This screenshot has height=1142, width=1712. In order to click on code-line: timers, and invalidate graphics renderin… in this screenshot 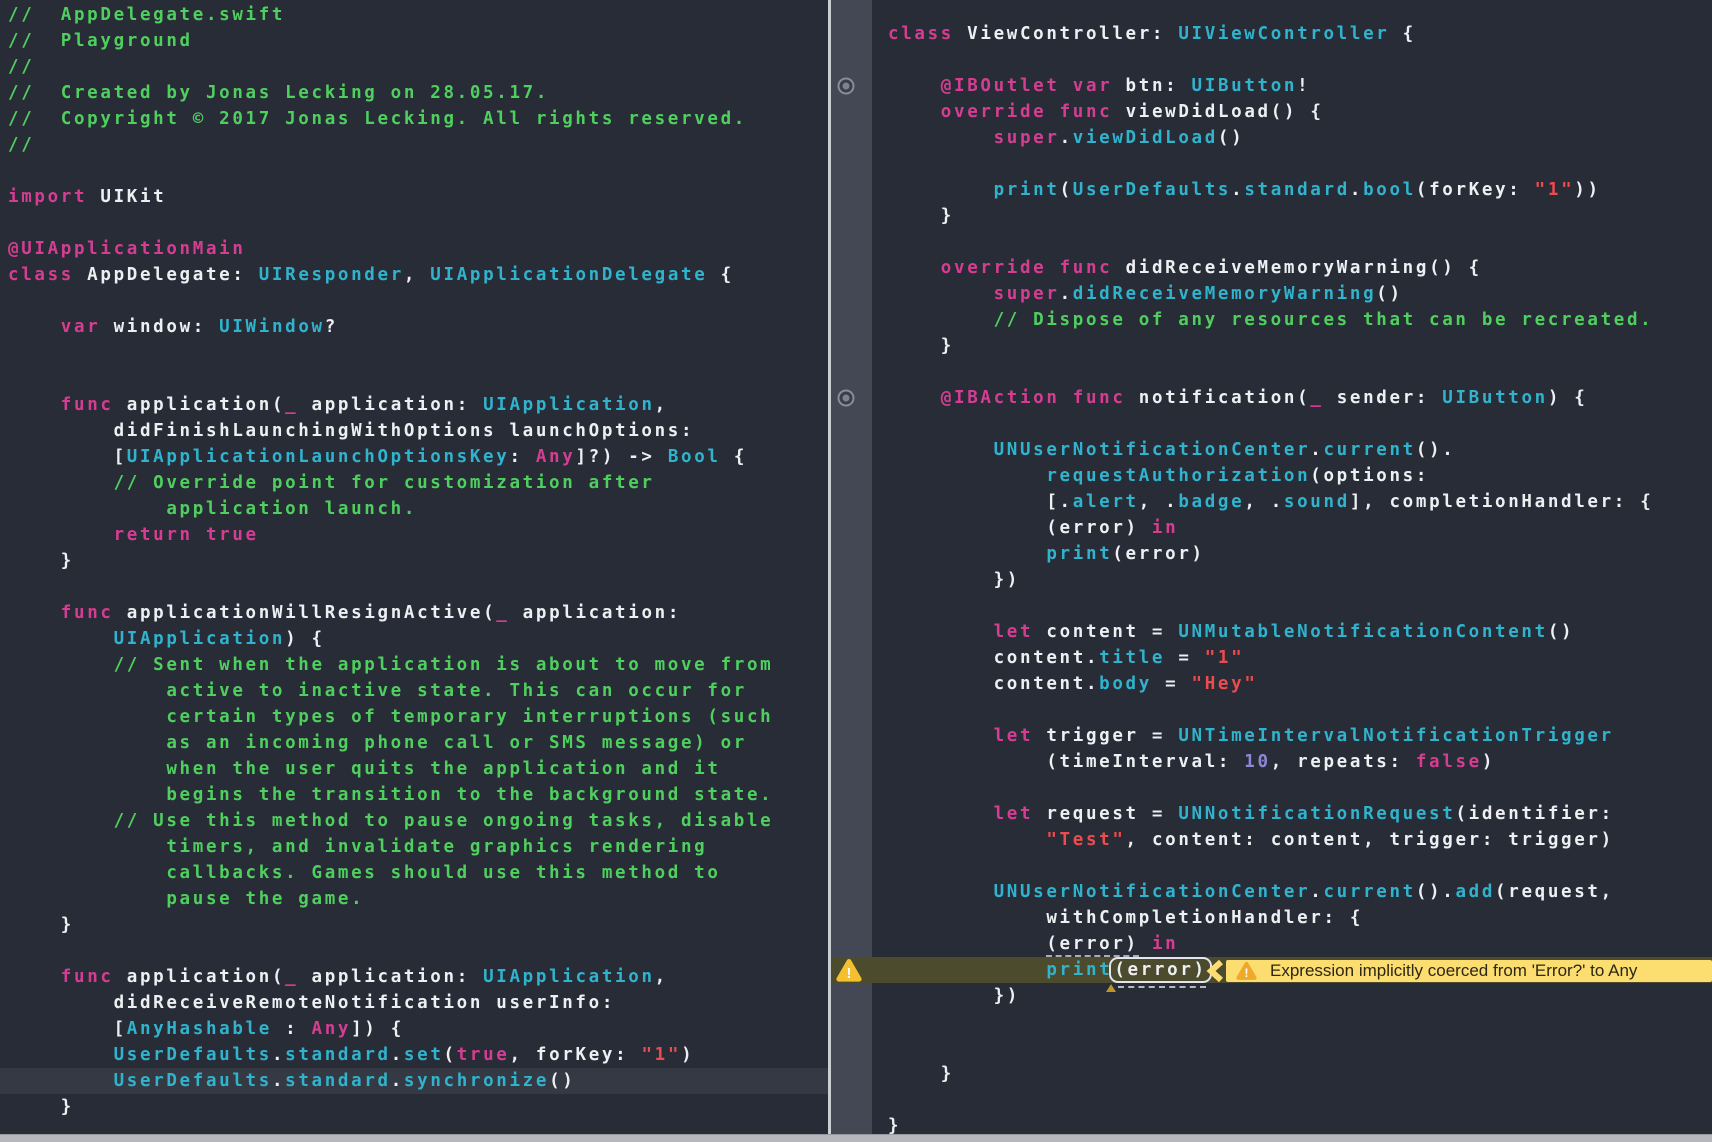, I will do `click(358, 847)`.